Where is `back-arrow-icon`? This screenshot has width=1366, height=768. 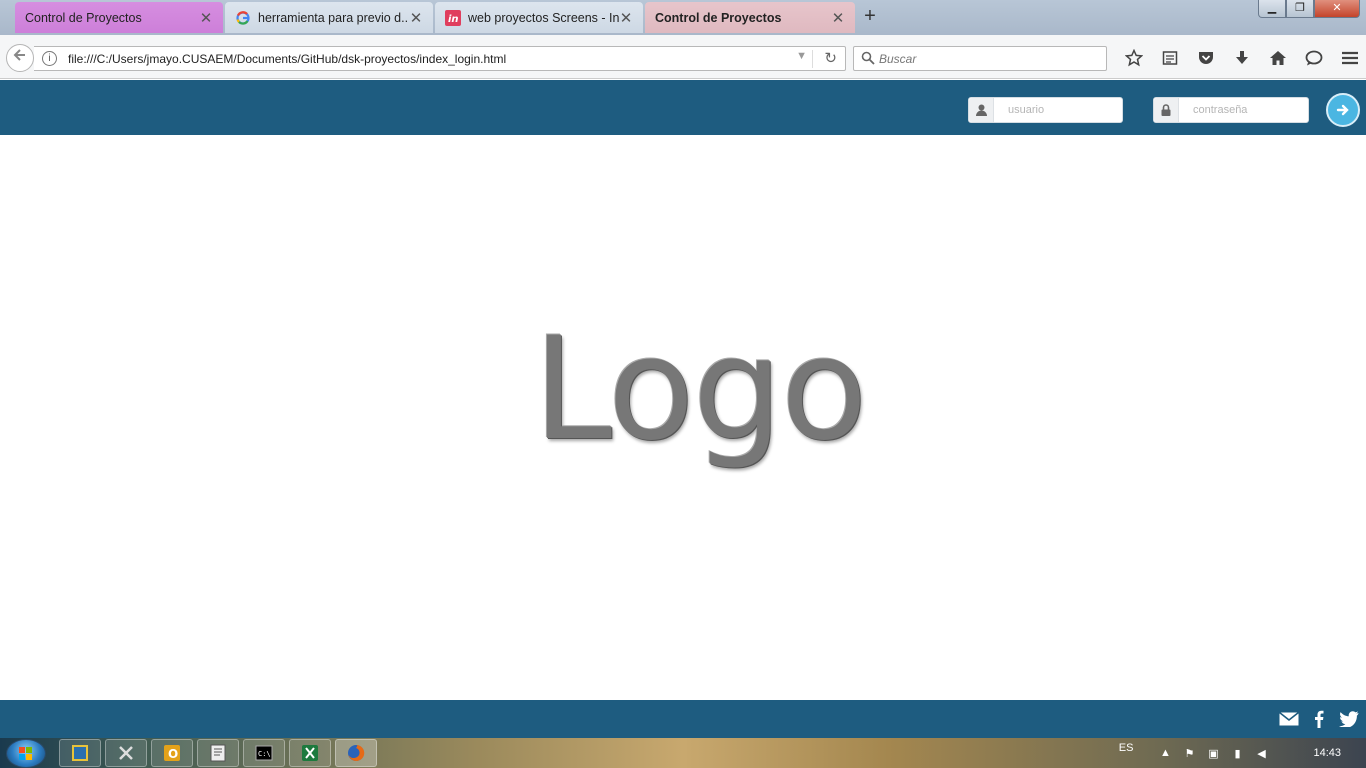 back-arrow-icon is located at coordinates (19, 55).